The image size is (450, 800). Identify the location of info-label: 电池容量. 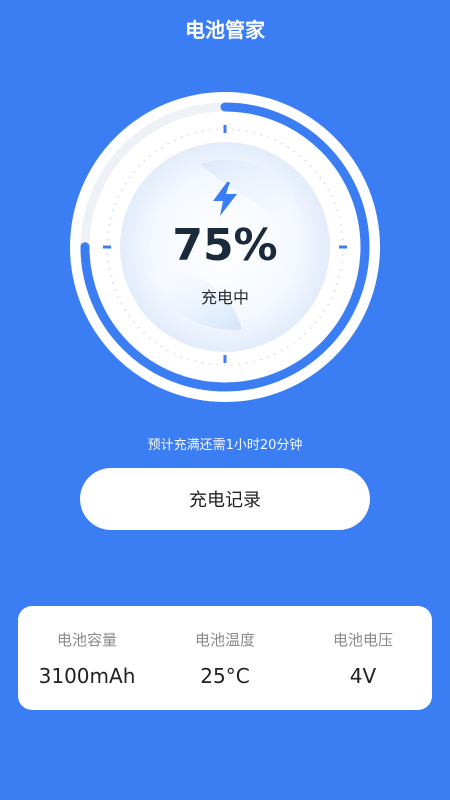
(86, 639).